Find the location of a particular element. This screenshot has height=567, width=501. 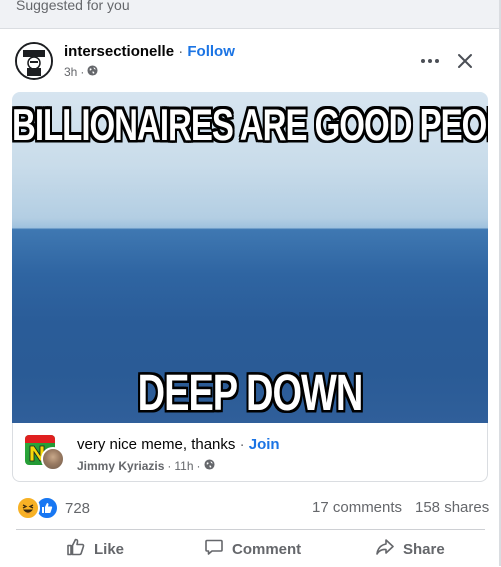

like-label: Like is located at coordinates (109, 549).